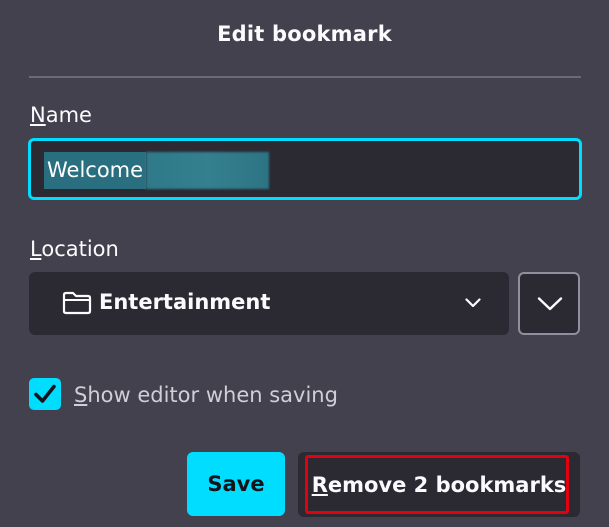  What do you see at coordinates (95, 170) in the screenshot?
I see `name-input-value: Welcome` at bounding box center [95, 170].